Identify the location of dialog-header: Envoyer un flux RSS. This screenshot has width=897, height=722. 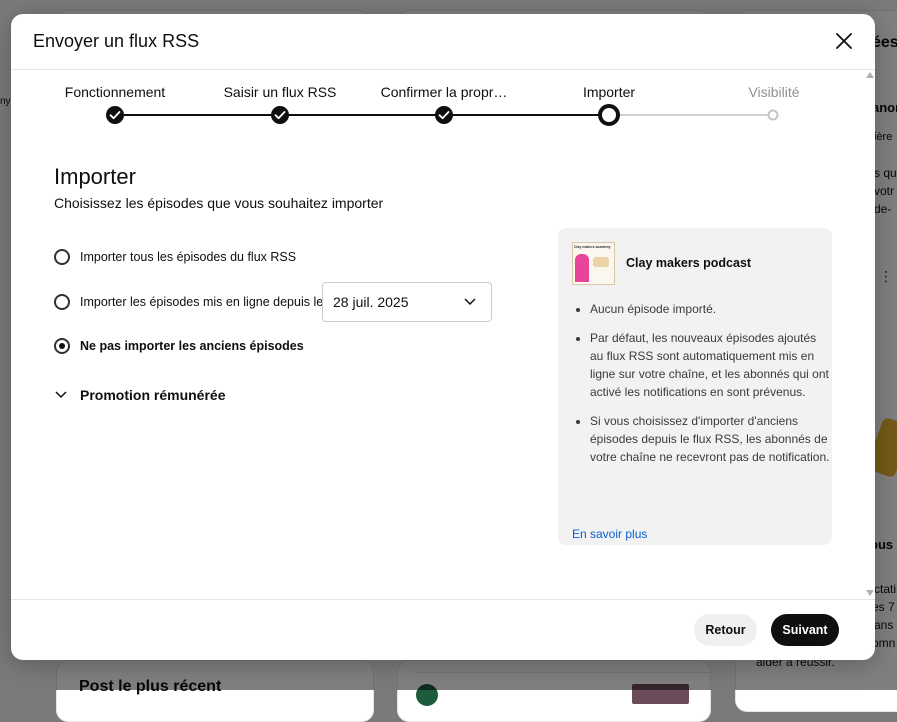
(443, 42).